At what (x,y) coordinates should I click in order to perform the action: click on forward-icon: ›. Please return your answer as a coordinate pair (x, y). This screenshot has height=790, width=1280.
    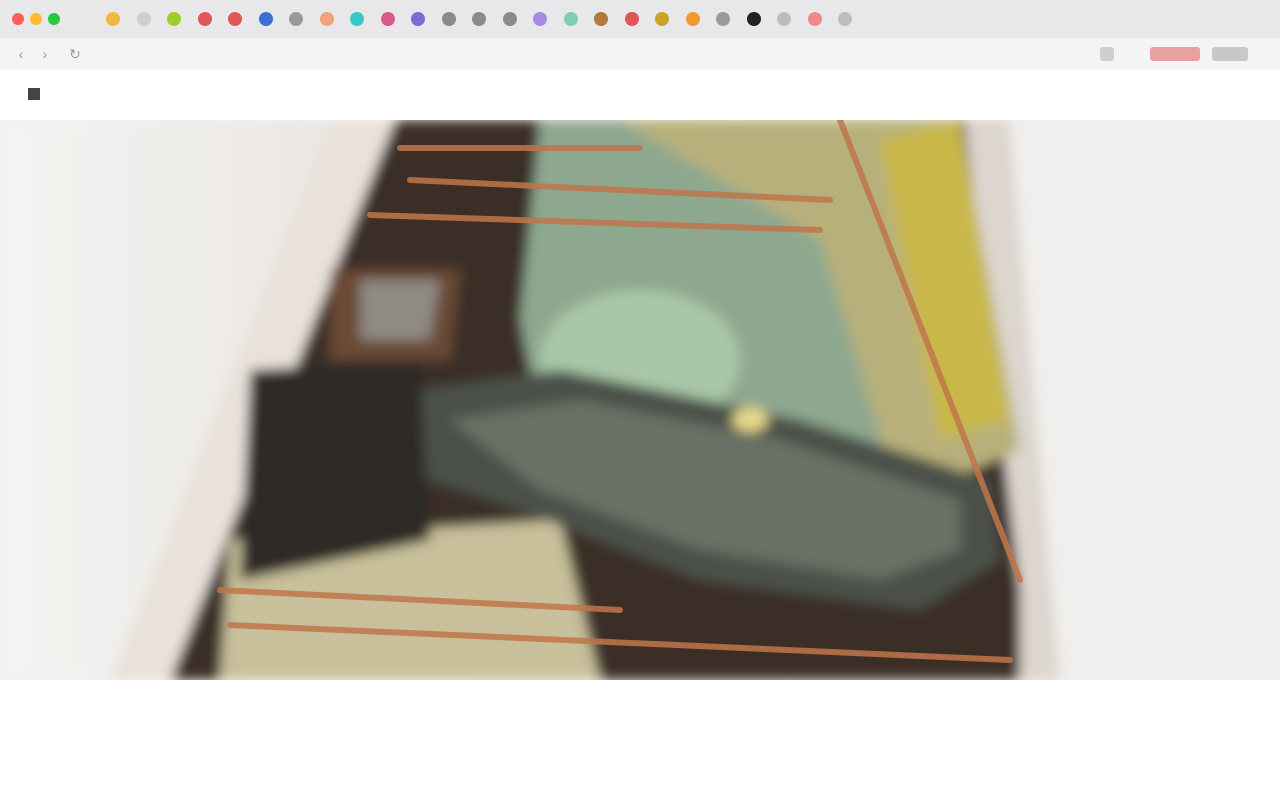
    Looking at the image, I should click on (45, 54).